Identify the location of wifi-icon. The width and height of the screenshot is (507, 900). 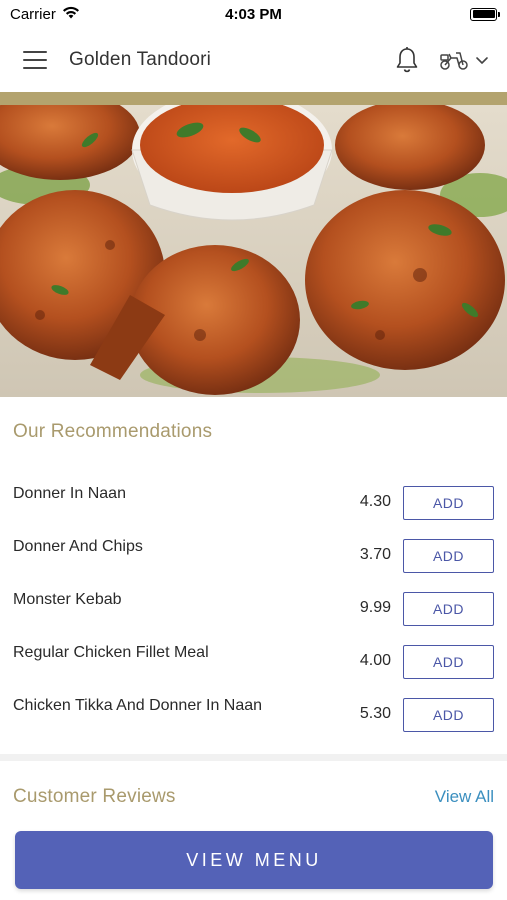
(71, 14).